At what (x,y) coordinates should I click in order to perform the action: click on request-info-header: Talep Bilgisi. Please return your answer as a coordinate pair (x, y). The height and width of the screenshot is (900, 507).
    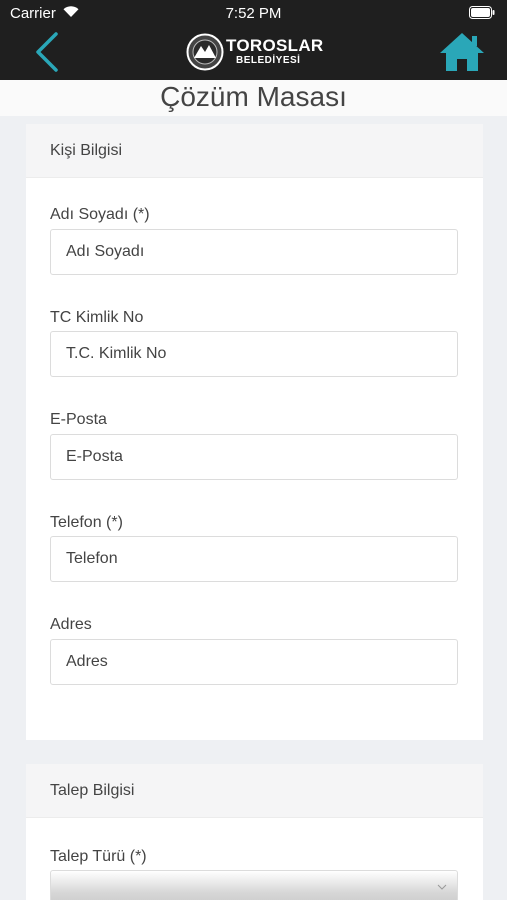
    Looking at the image, I should click on (254, 791).